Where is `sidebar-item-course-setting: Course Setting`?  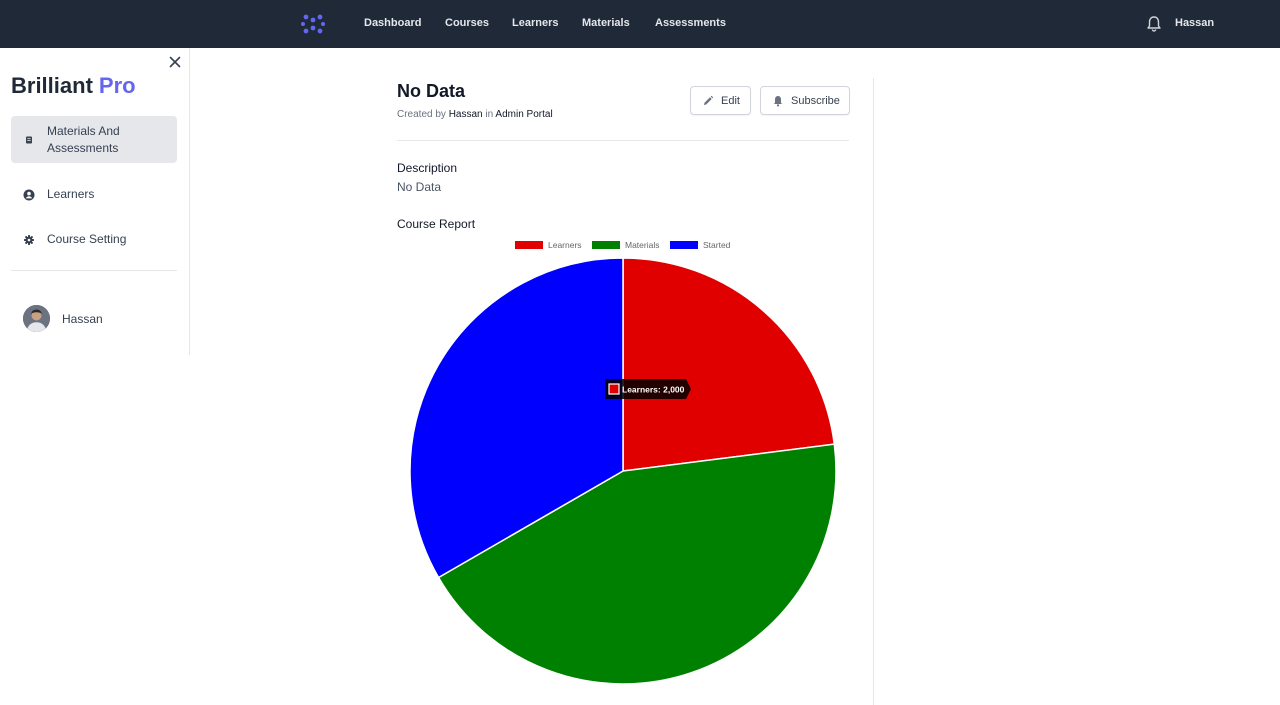 sidebar-item-course-setting: Course Setting is located at coordinates (94, 239).